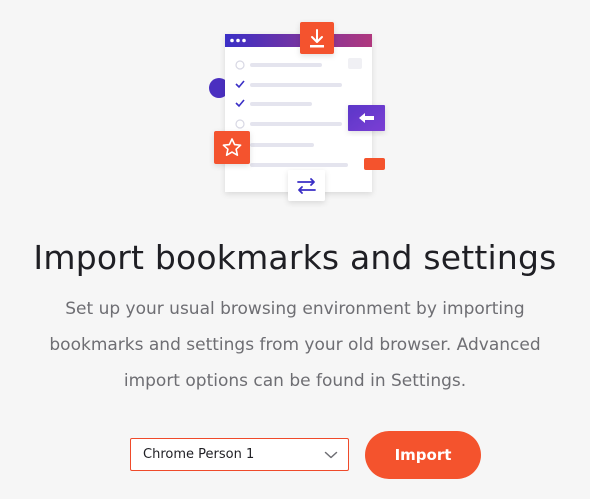 Image resolution: width=590 pixels, height=499 pixels. I want to click on chevron-down-icon, so click(331, 455).